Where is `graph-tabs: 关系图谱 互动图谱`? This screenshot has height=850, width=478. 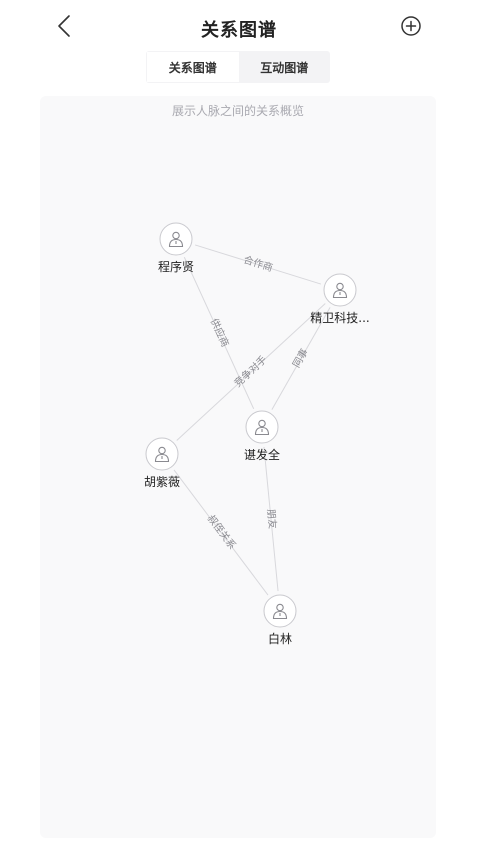
graph-tabs: 关系图谱 互动图谱 is located at coordinates (238, 67).